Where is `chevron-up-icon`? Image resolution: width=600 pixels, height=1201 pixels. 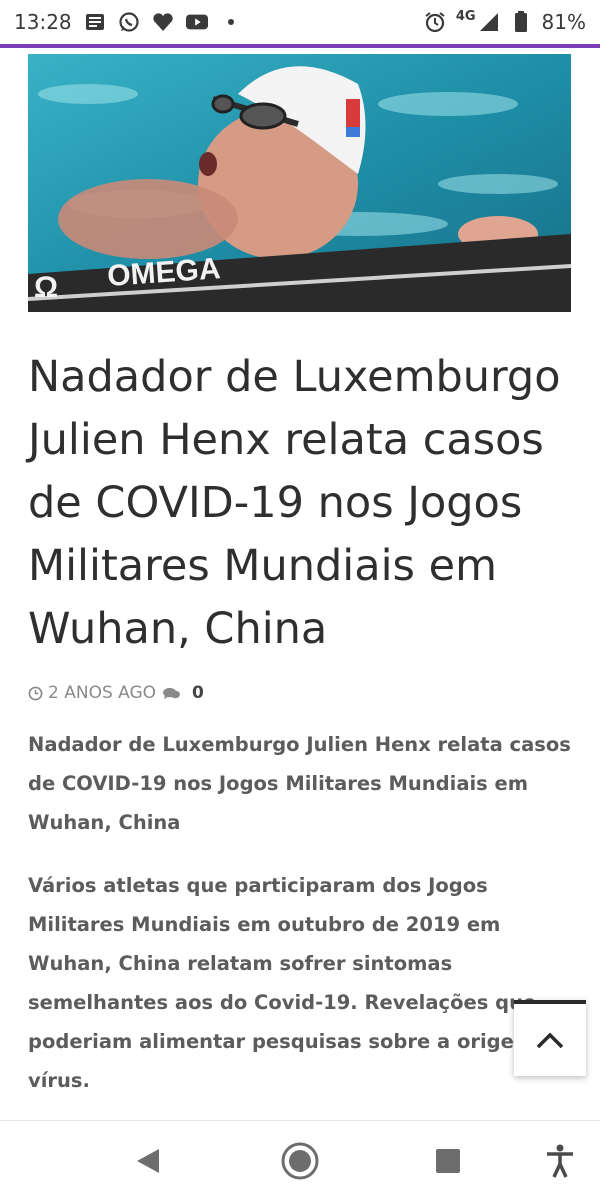 chevron-up-icon is located at coordinates (550, 1040).